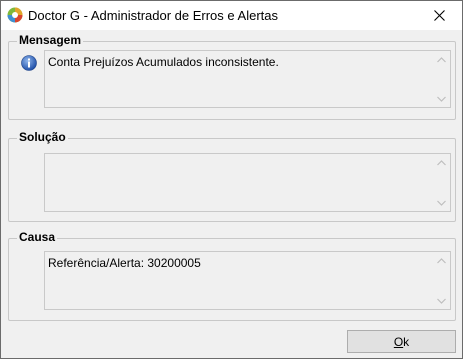  I want to click on mensagem-scrollbar, so click(441, 79).